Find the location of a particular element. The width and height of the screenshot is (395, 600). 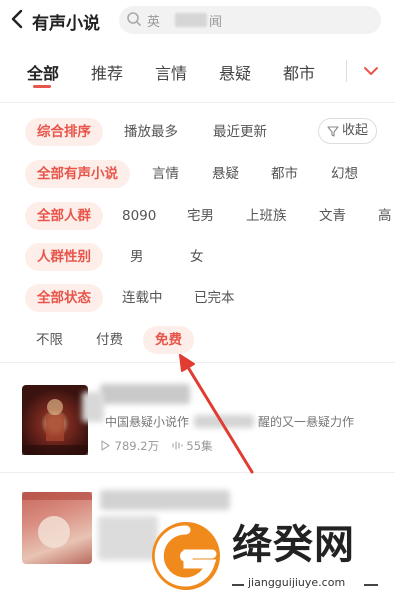

price-filter-row: 不限 付费 免费 is located at coordinates (197, 341).